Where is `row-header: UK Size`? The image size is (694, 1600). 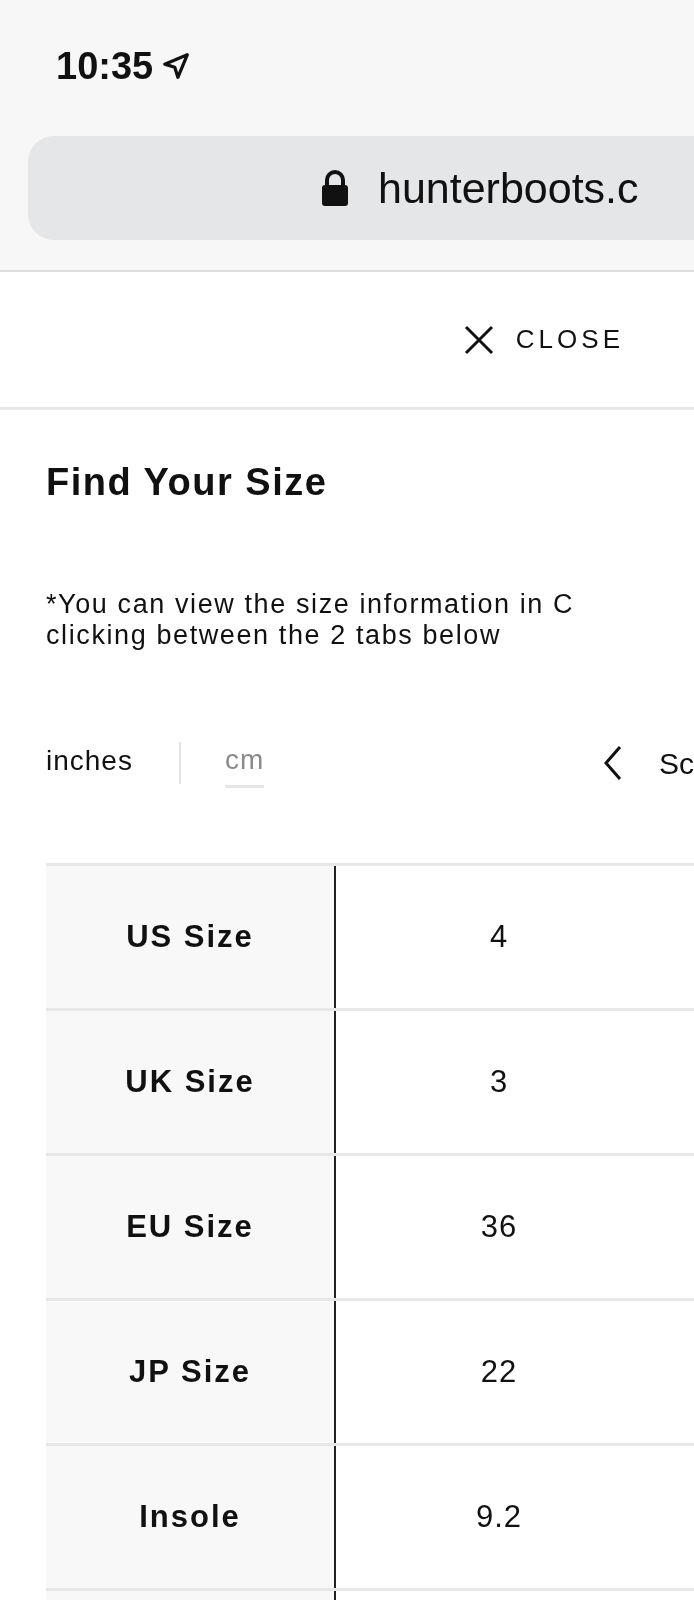 row-header: UK Size is located at coordinates (191, 1082).